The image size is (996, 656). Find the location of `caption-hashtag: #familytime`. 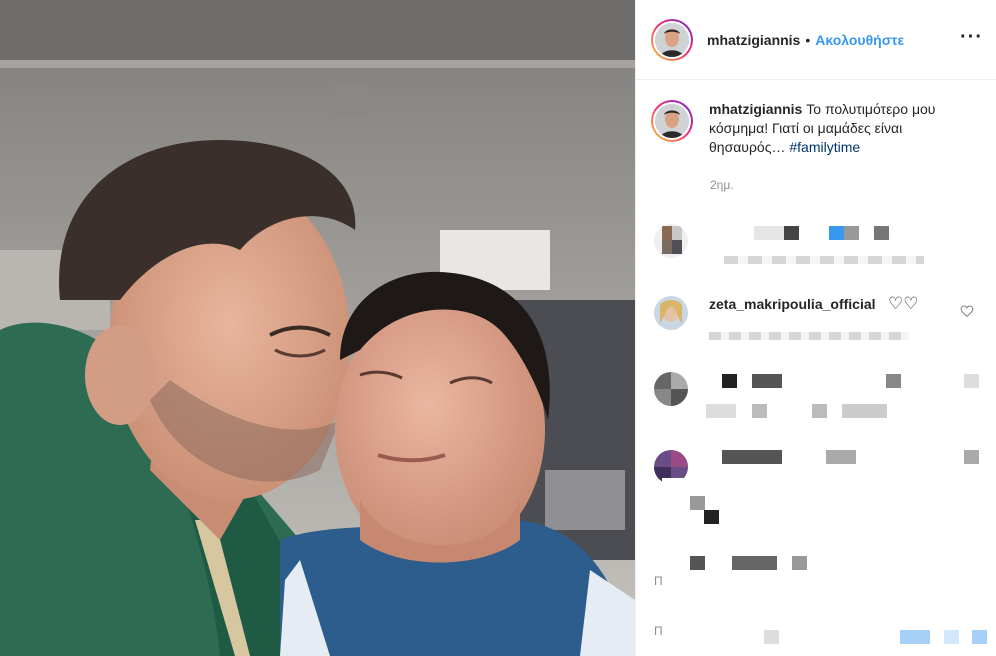

caption-hashtag: #familytime is located at coordinates (824, 147).